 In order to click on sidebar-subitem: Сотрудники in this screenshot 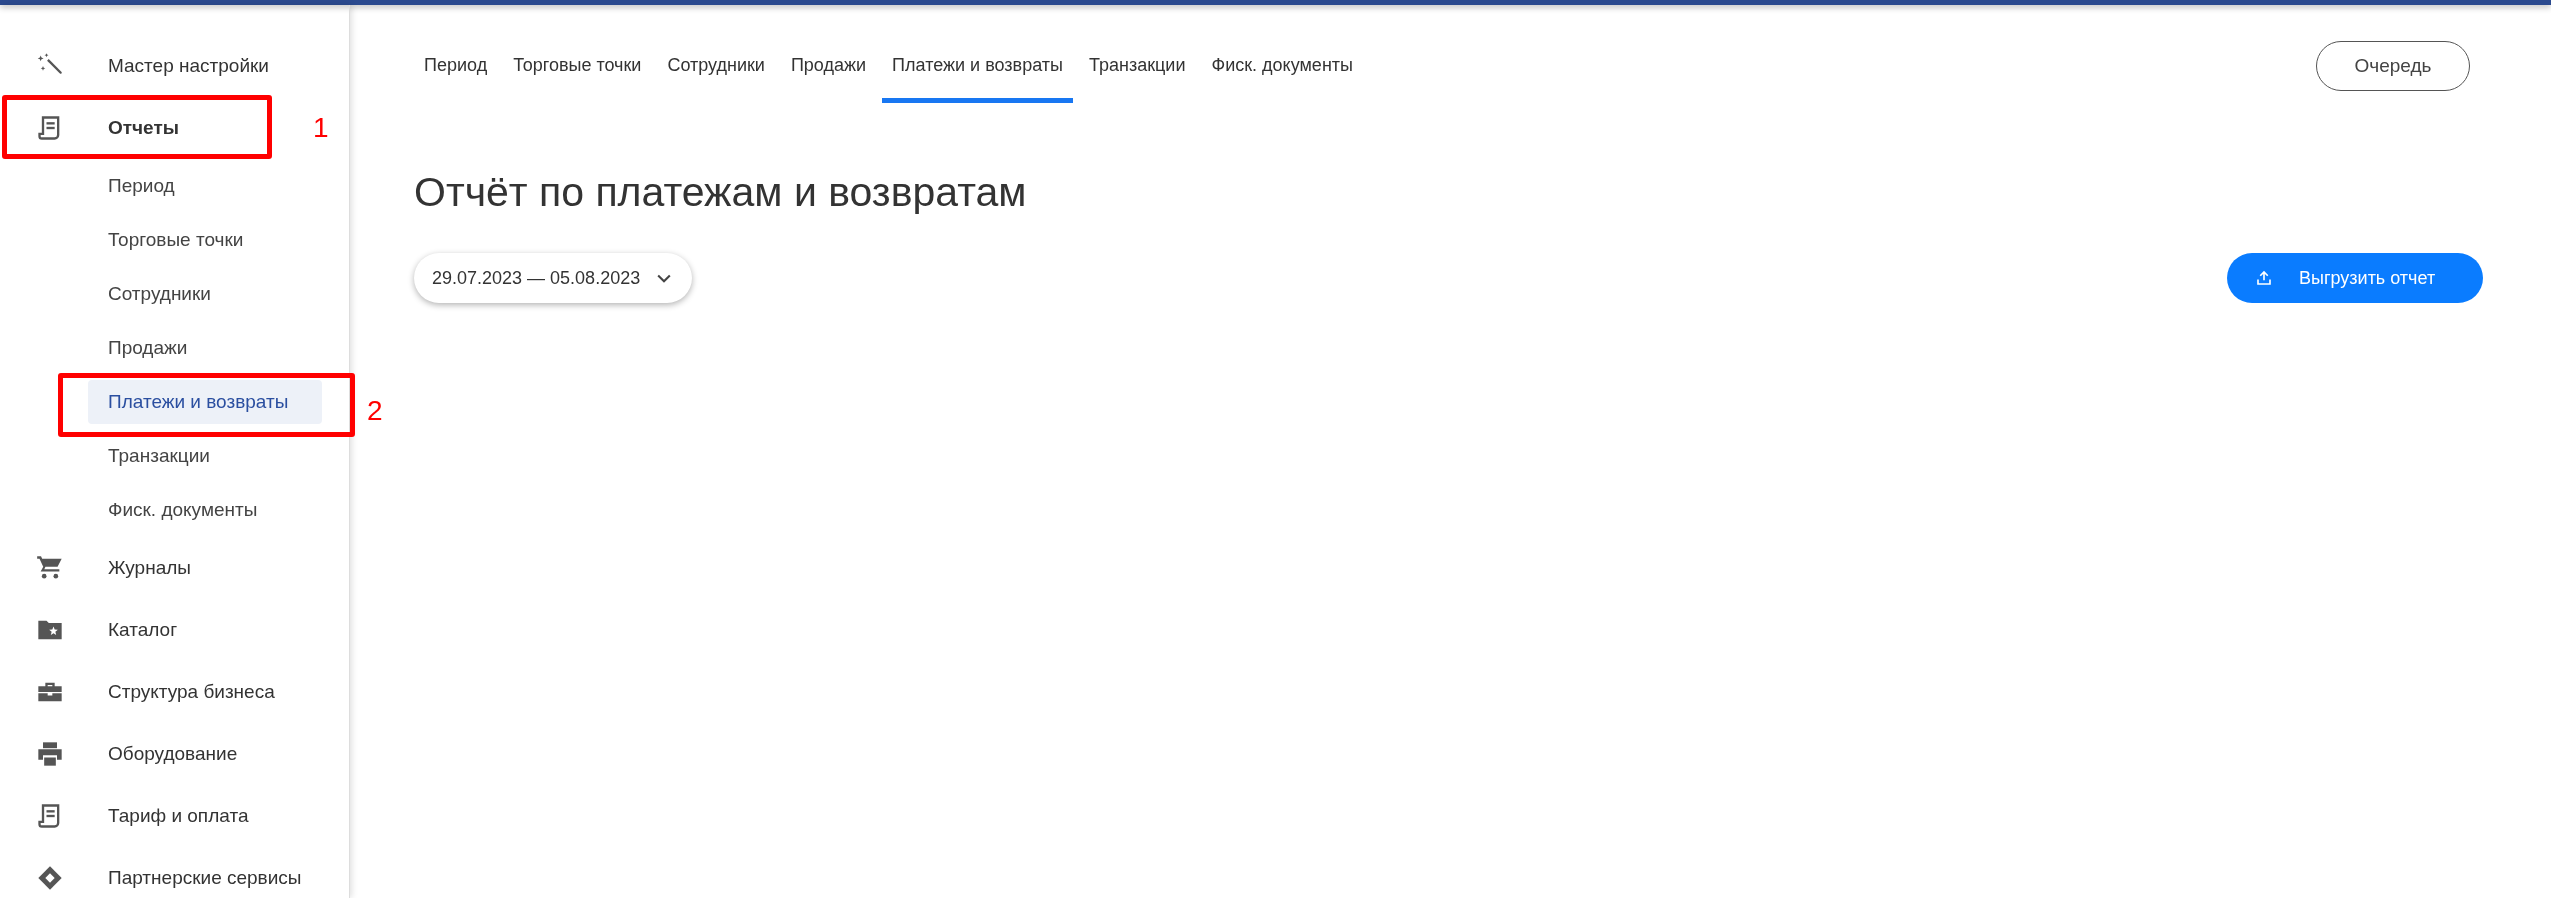, I will do `click(205, 294)`.